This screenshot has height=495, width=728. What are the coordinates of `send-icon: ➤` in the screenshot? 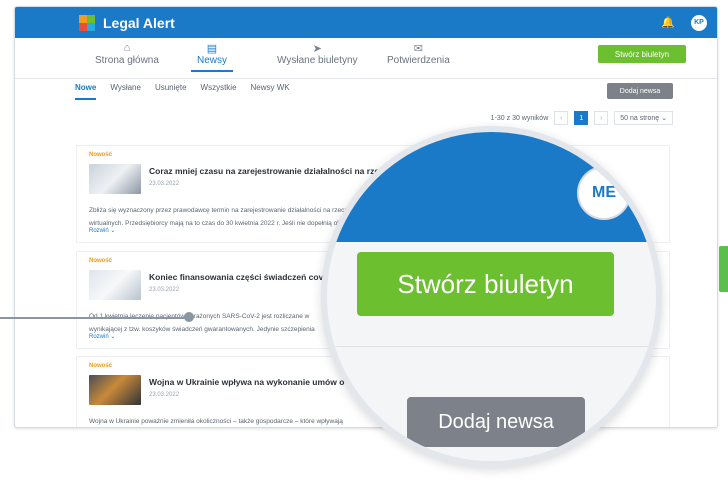 It's located at (317, 49).